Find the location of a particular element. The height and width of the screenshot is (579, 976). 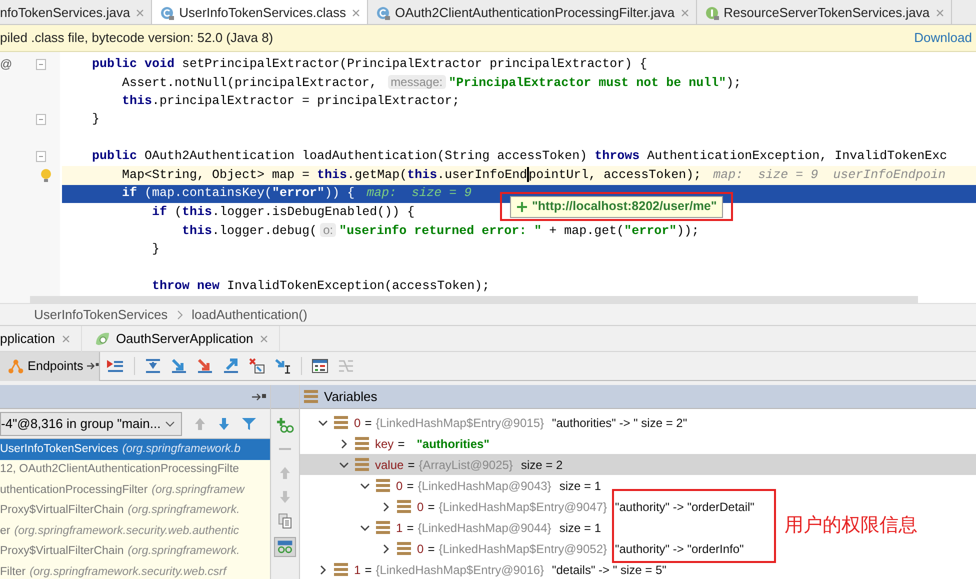

tree-row: key = "authorities" is located at coordinates (395, 443).